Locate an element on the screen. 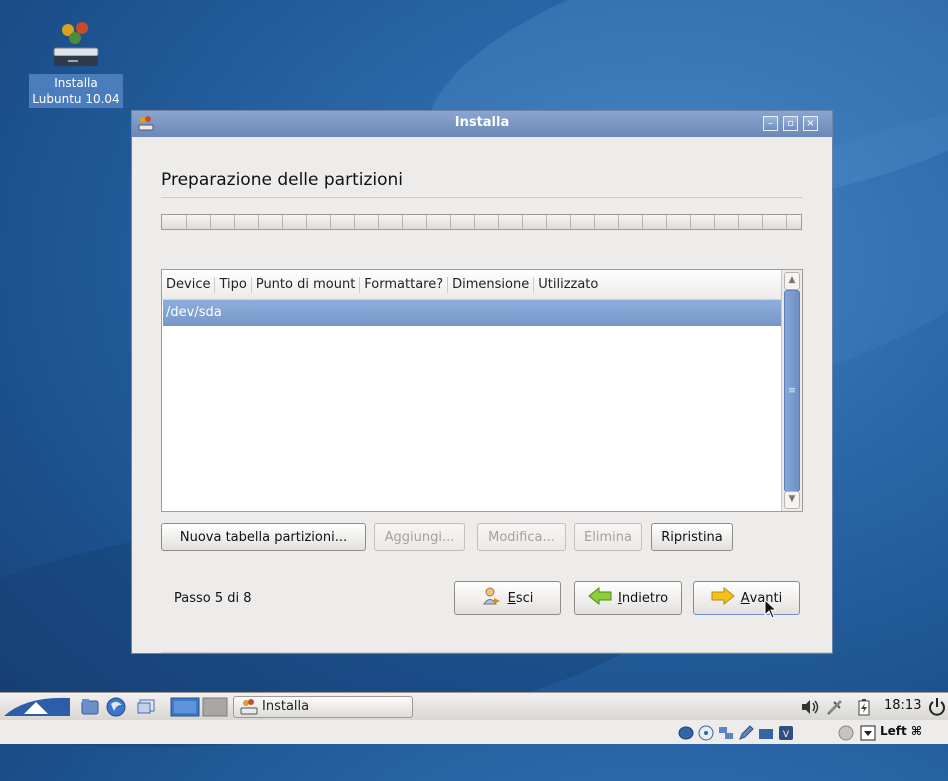  window-bottom-divider is located at coordinates (496, 652).